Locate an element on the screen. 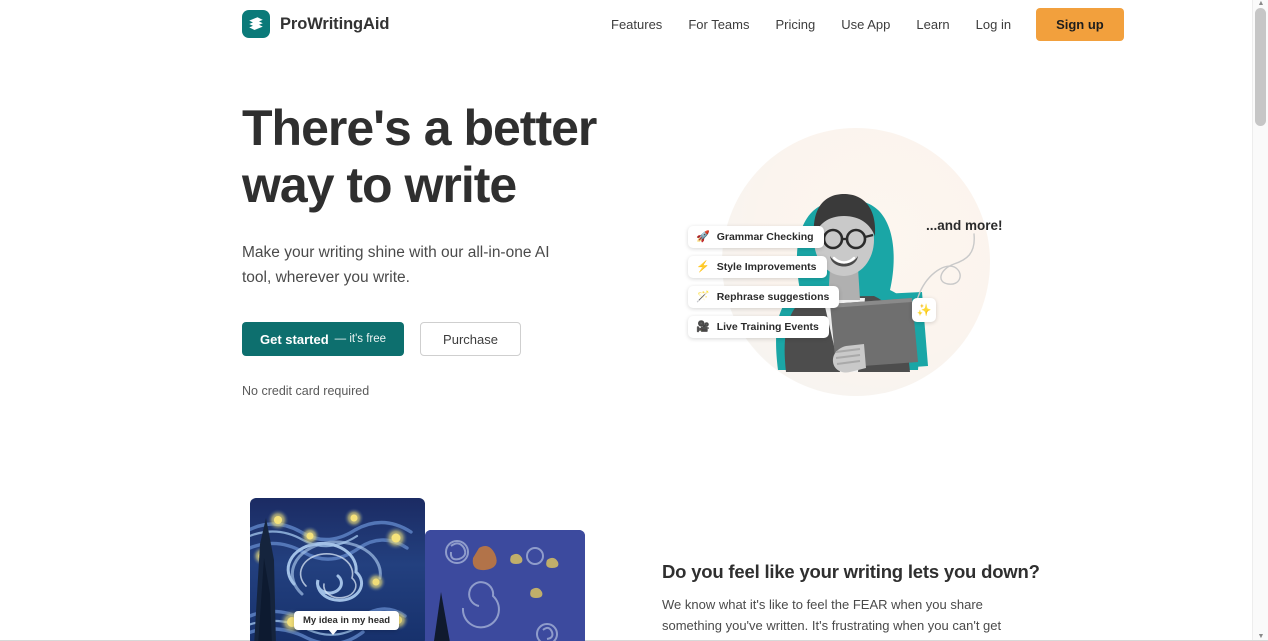 The width and height of the screenshot is (1268, 641). rocket-icon: 🚀 is located at coordinates (703, 236).